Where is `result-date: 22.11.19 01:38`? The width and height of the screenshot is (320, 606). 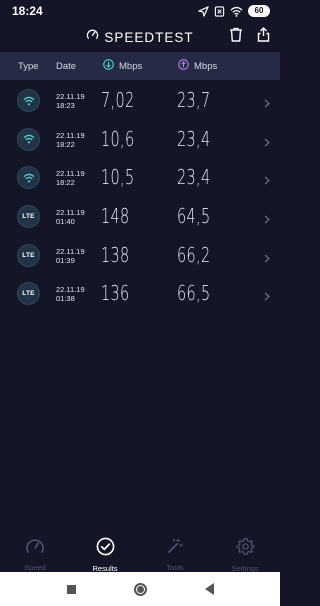
result-date: 22.11.19 01:38 is located at coordinates (70, 294).